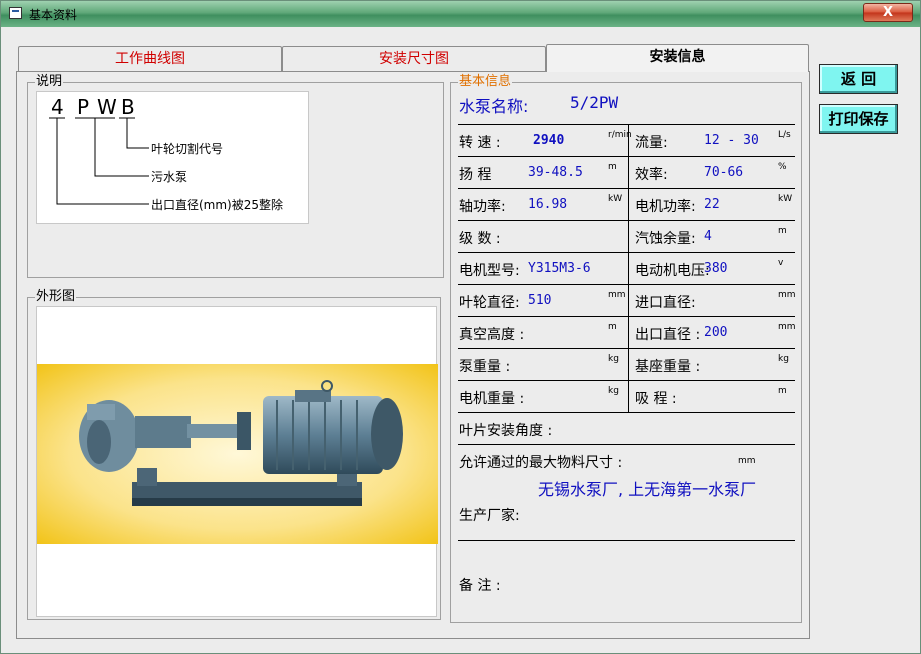  Describe the element at coordinates (617, 295) in the screenshot. I see `spec-left-unit: mm` at that location.